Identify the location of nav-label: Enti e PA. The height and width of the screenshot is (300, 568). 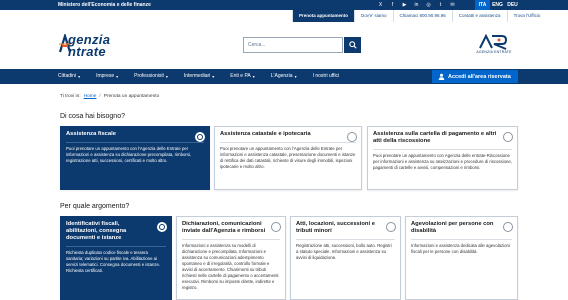
(240, 76).